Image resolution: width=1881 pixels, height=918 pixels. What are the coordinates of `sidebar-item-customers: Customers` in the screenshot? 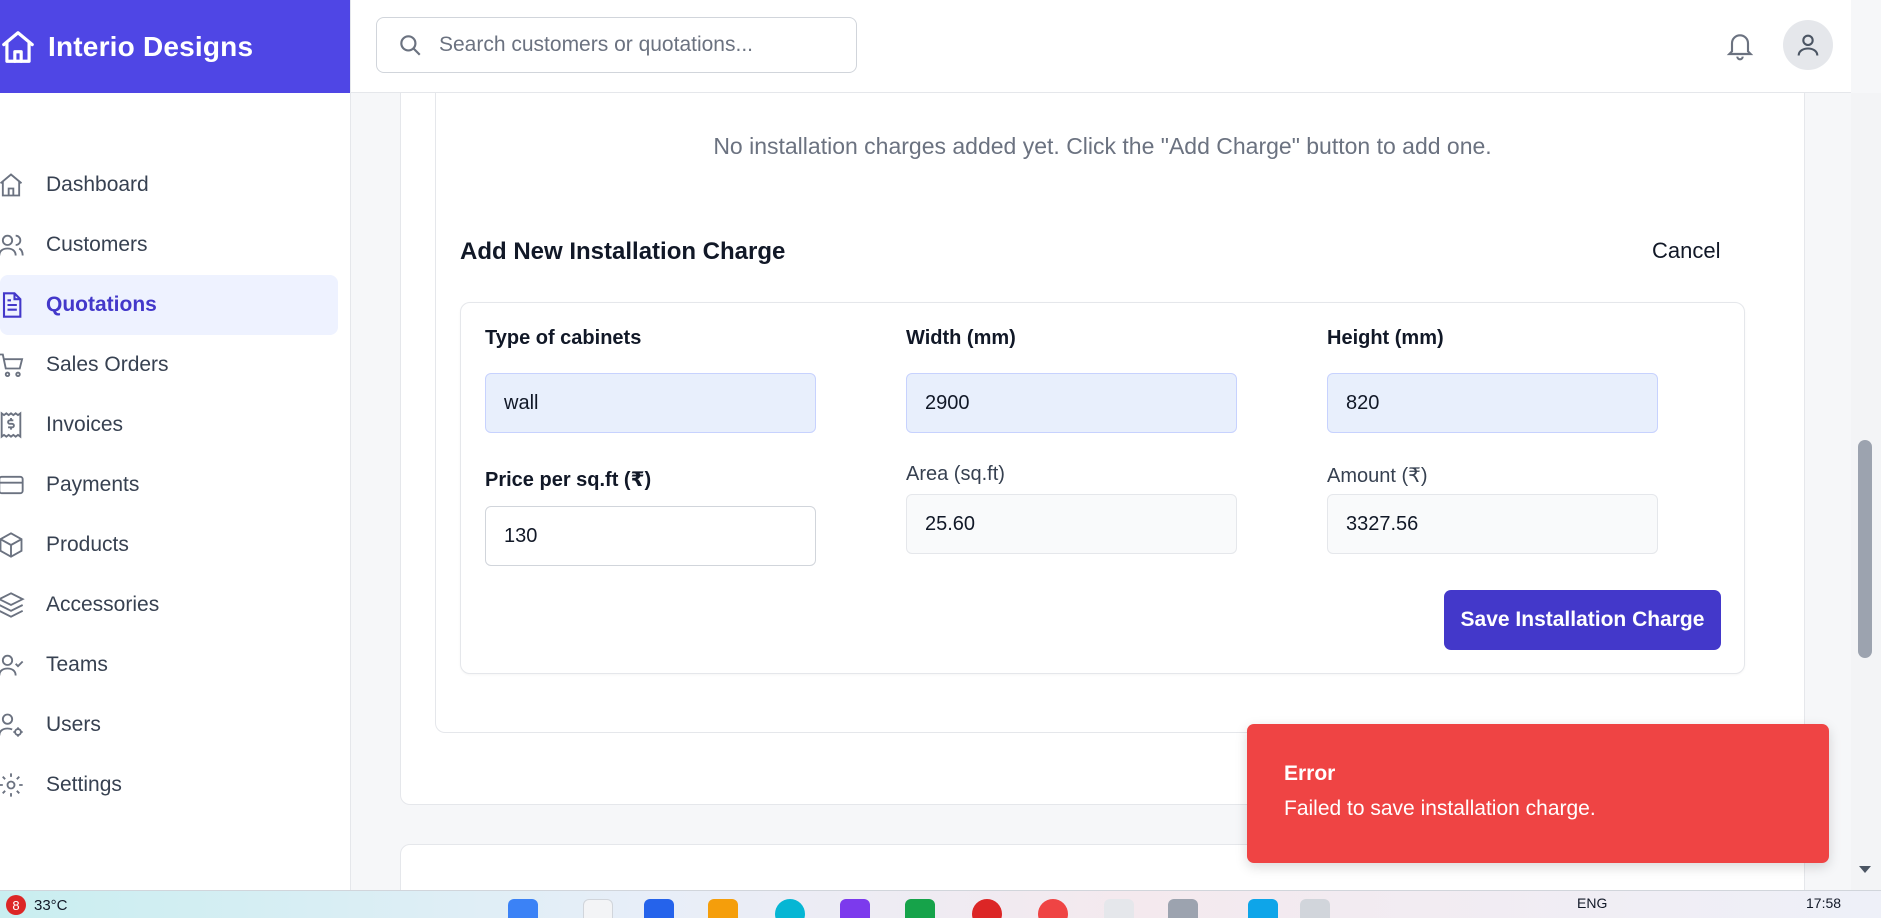 It's located at (169, 245).